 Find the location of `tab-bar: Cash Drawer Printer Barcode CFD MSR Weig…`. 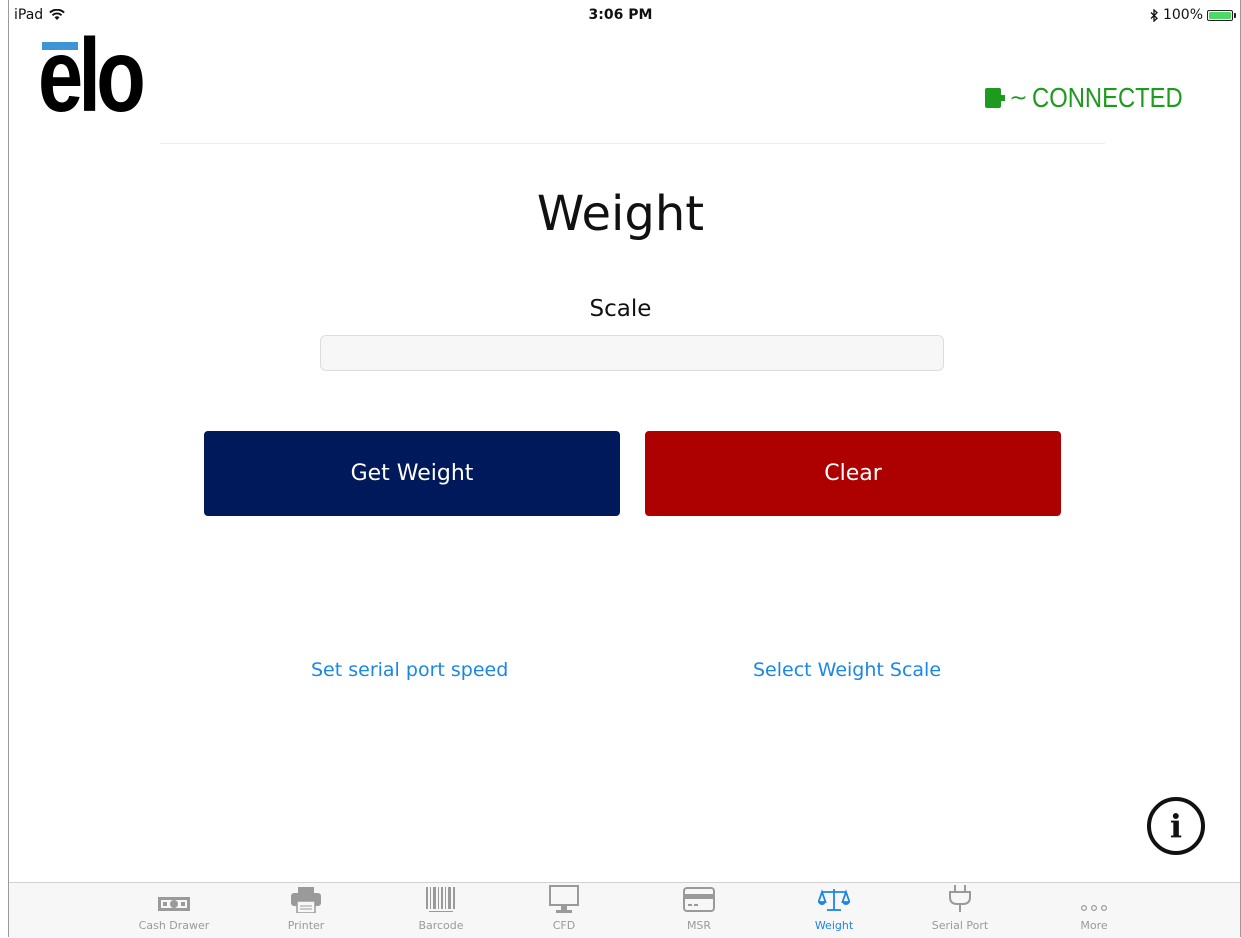

tab-bar: Cash Drawer Printer Barcode CFD MSR Weig… is located at coordinates (624, 910).